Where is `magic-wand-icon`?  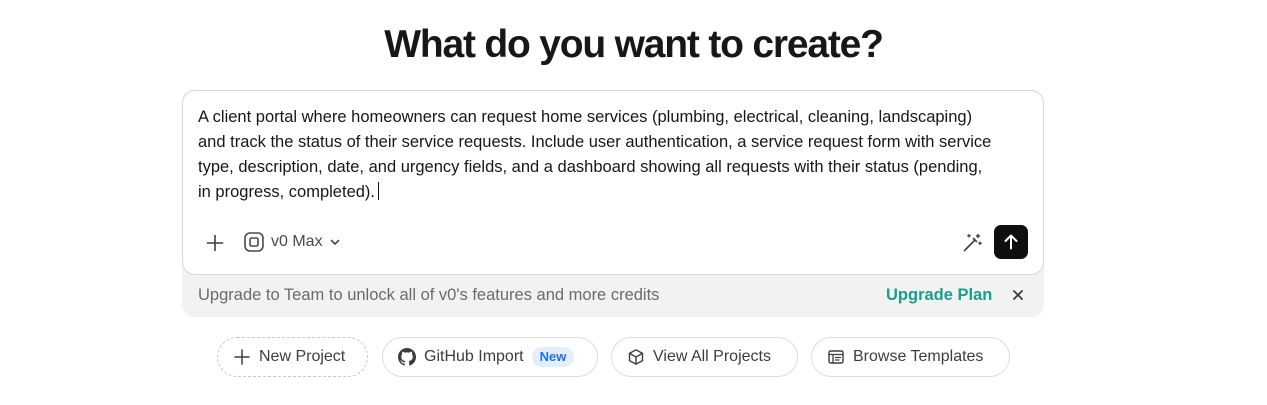
magic-wand-icon is located at coordinates (972, 242).